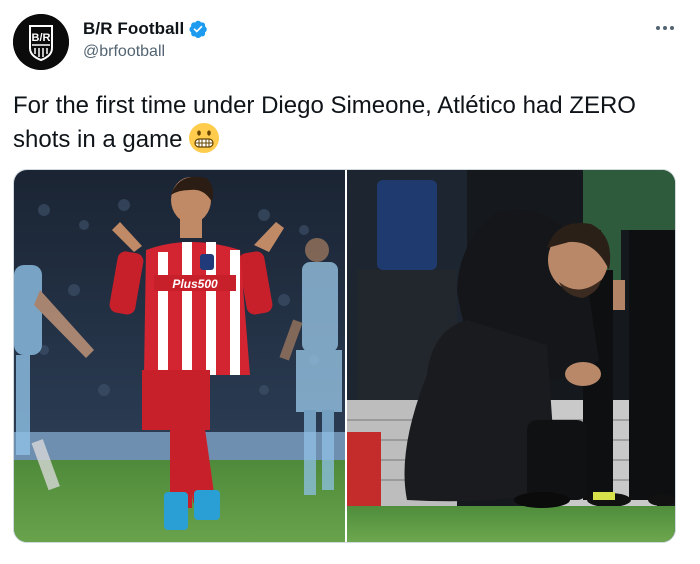  Describe the element at coordinates (204, 138) in the screenshot. I see `grimacing-face-emoji-icon` at that location.